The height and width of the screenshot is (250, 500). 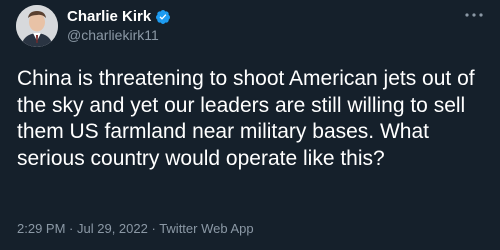 What do you see at coordinates (109, 17) in the screenshot?
I see `author-display-name: Charlie Kirk` at bounding box center [109, 17].